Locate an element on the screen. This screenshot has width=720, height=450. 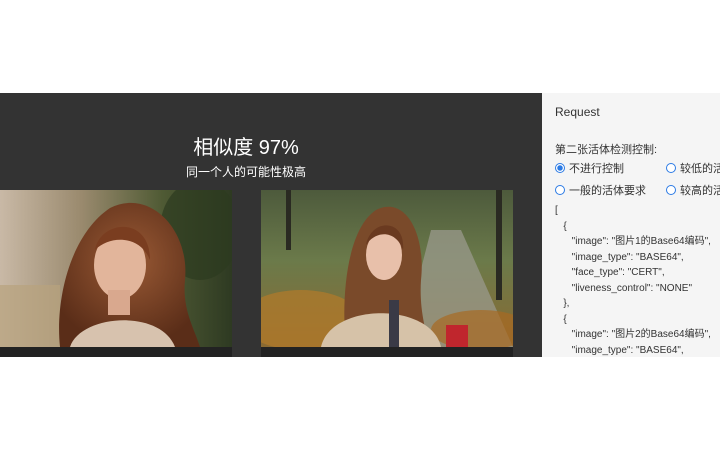
similarity-title: 相似度 97% is located at coordinates (246, 148).